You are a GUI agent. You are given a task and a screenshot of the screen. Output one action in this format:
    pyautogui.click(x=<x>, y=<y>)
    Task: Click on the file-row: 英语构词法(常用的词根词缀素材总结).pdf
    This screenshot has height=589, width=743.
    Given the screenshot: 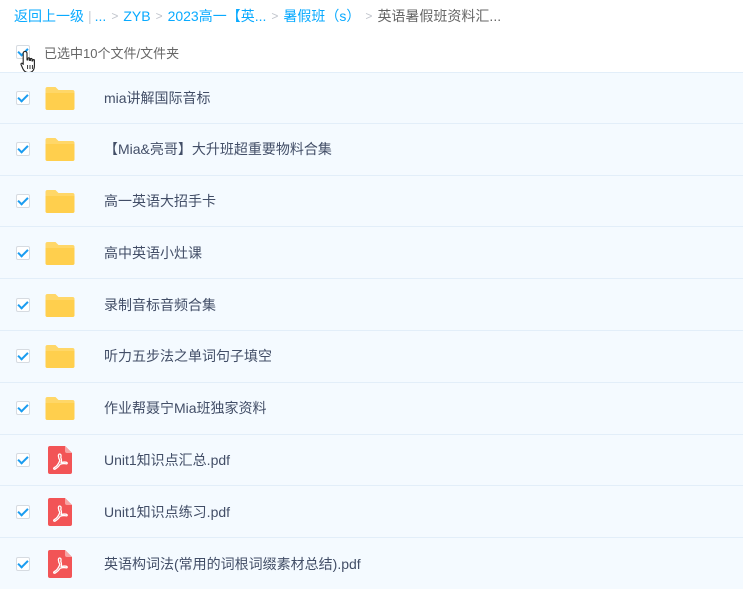 What is the action you would take?
    pyautogui.click(x=371, y=563)
    